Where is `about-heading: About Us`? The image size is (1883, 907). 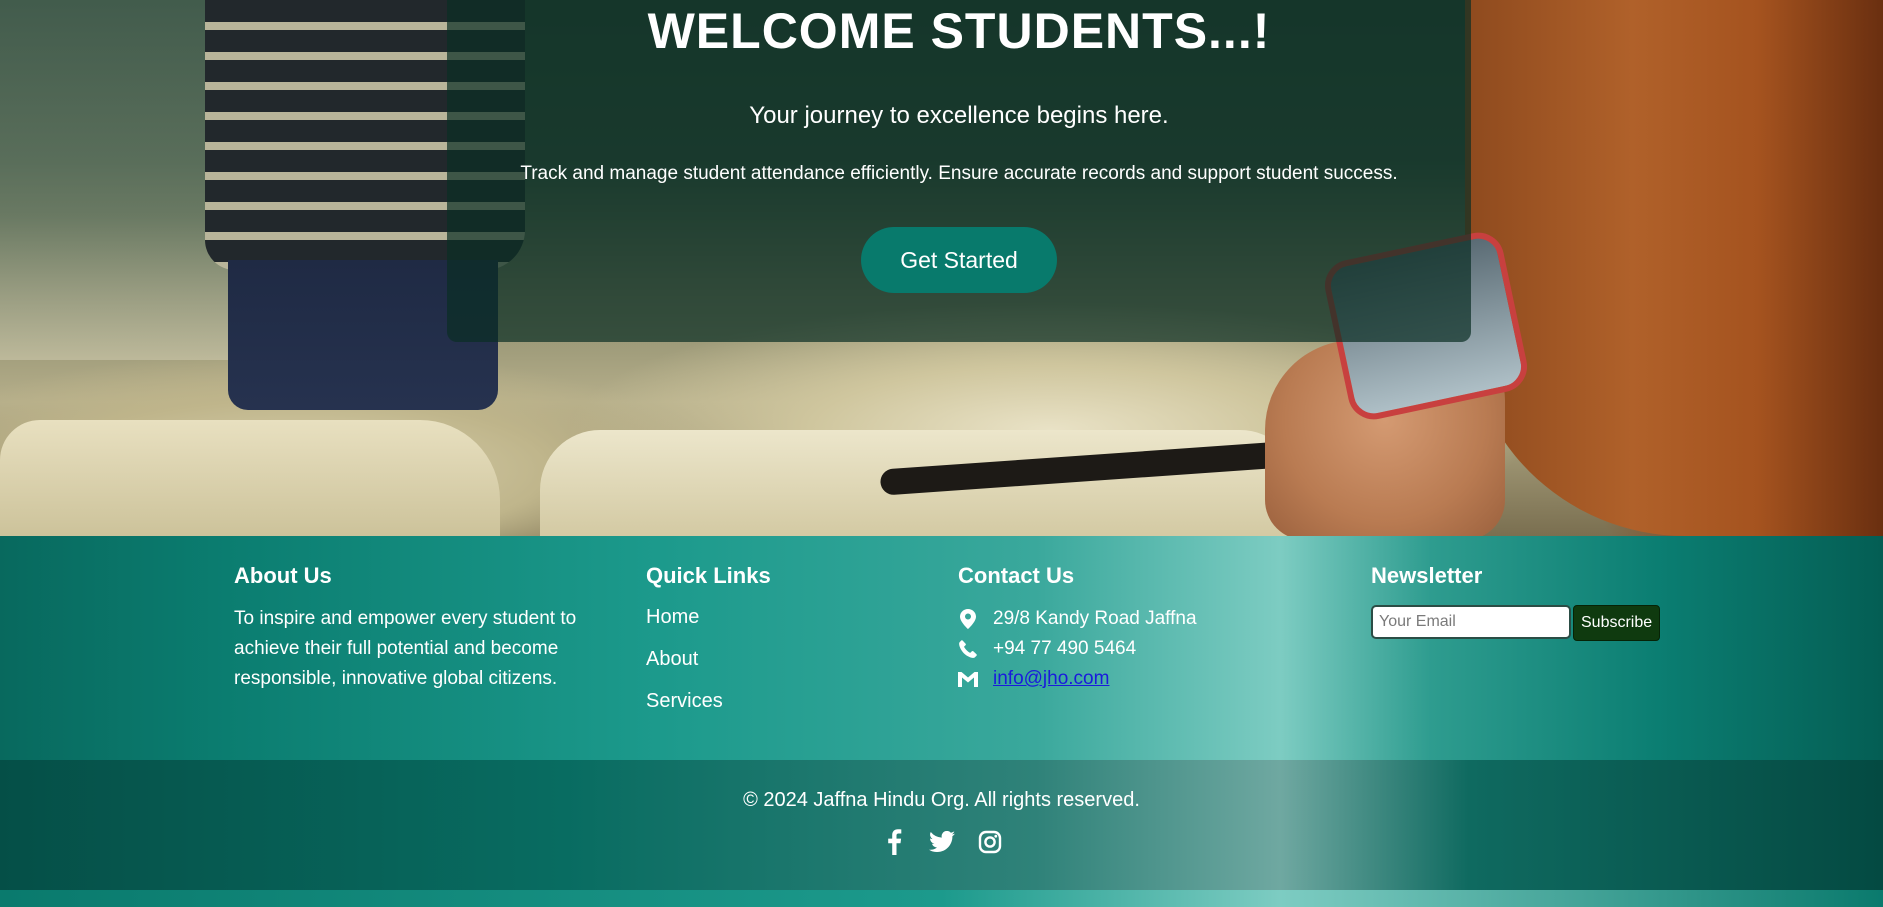
about-heading: About Us is located at coordinates (283, 575).